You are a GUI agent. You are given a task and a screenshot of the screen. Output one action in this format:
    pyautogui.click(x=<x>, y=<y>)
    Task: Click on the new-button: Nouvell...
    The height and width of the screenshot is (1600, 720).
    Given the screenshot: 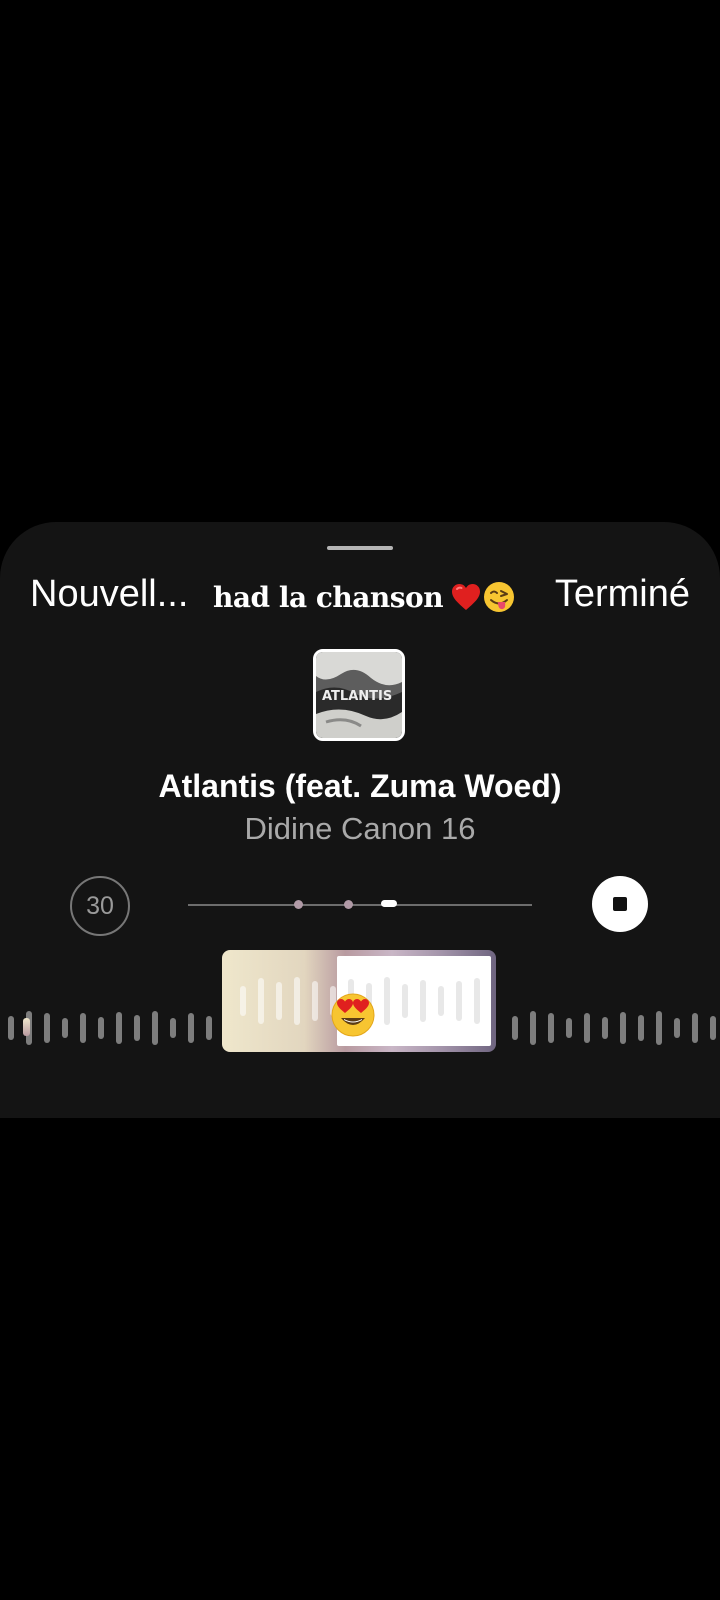 What is the action you would take?
    pyautogui.click(x=109, y=594)
    